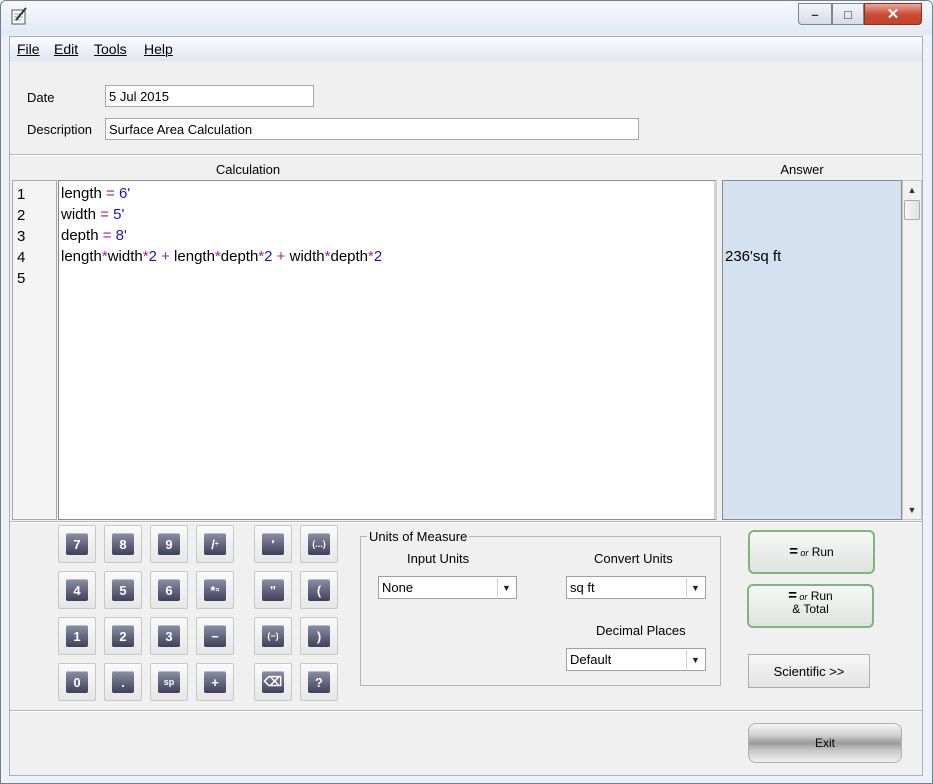 The height and width of the screenshot is (784, 933). I want to click on date-label: Date, so click(41, 97).